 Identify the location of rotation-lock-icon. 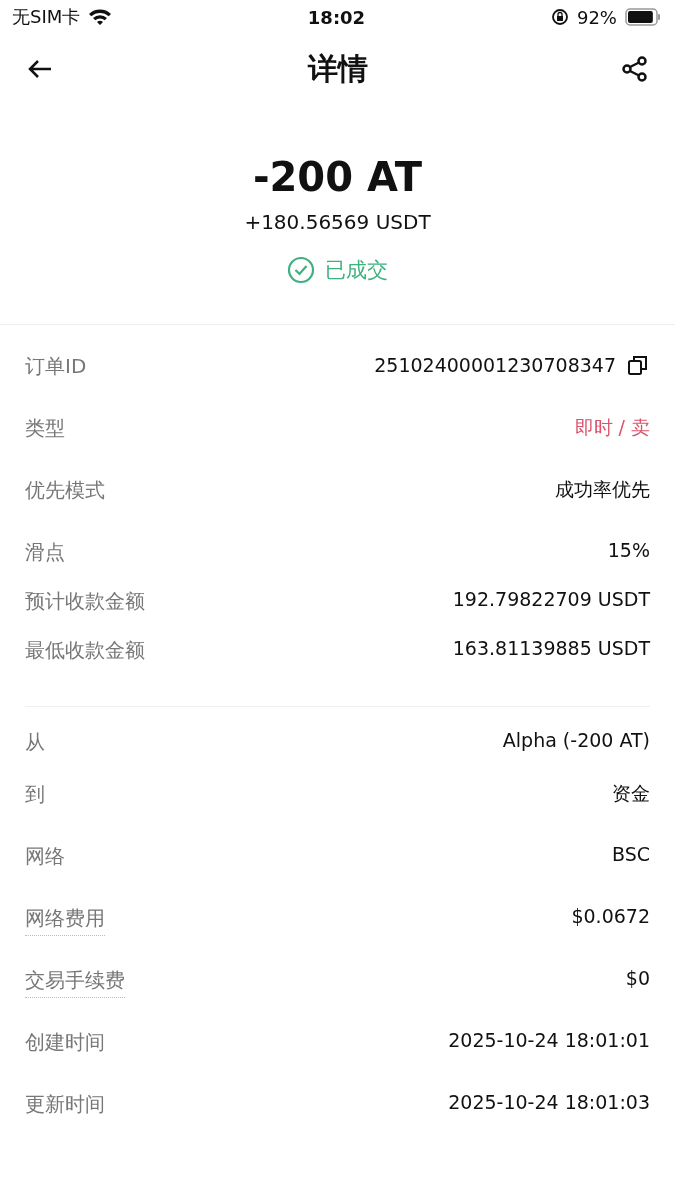
(559, 17).